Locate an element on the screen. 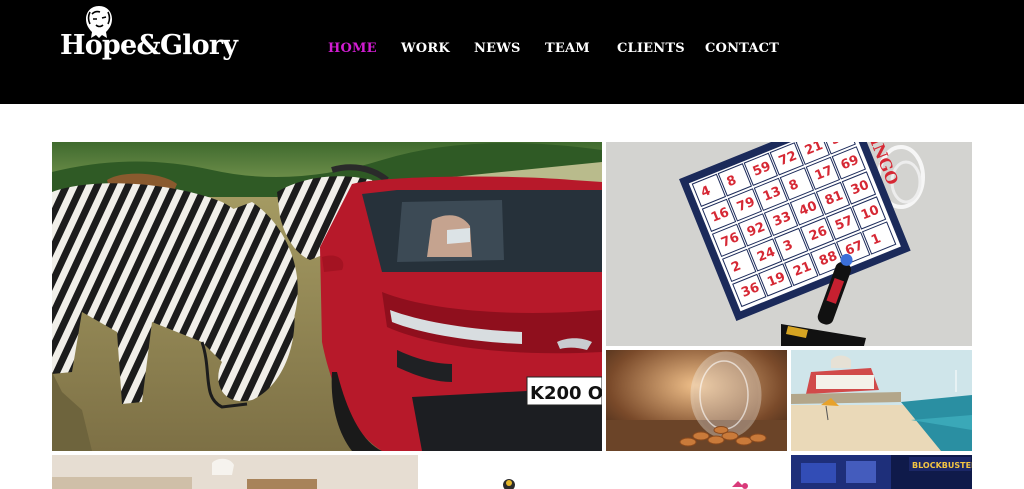  brand-name: Hope&Glory is located at coordinates (149, 45).